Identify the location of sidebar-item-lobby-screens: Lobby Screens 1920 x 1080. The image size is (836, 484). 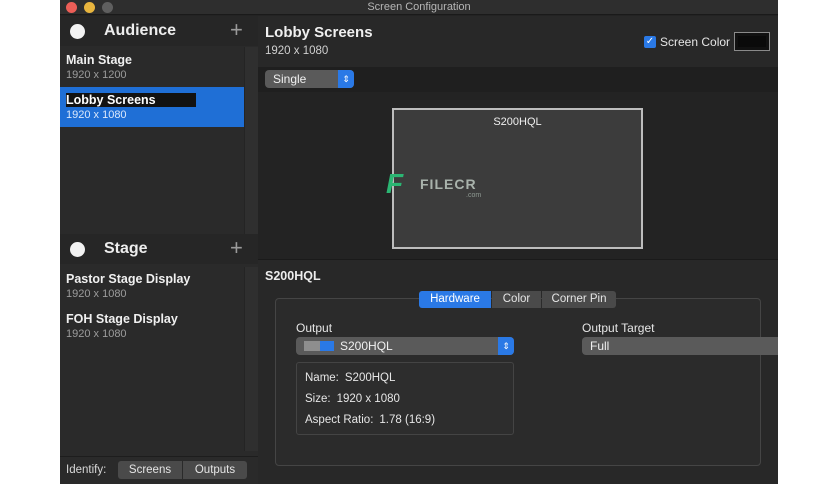
(152, 107).